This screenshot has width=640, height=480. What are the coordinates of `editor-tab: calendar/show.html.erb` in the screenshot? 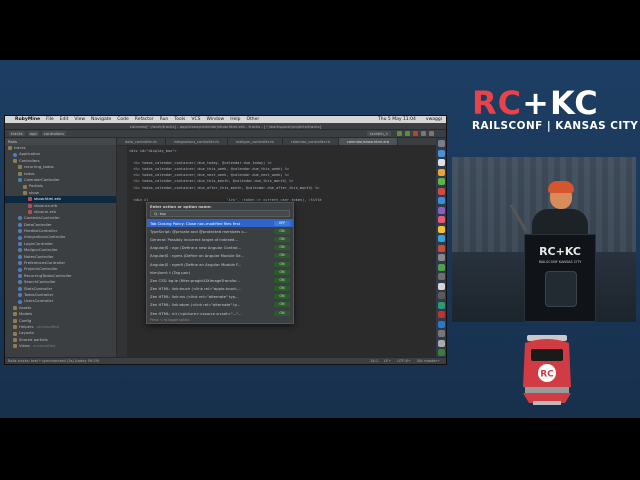 It's located at (368, 141).